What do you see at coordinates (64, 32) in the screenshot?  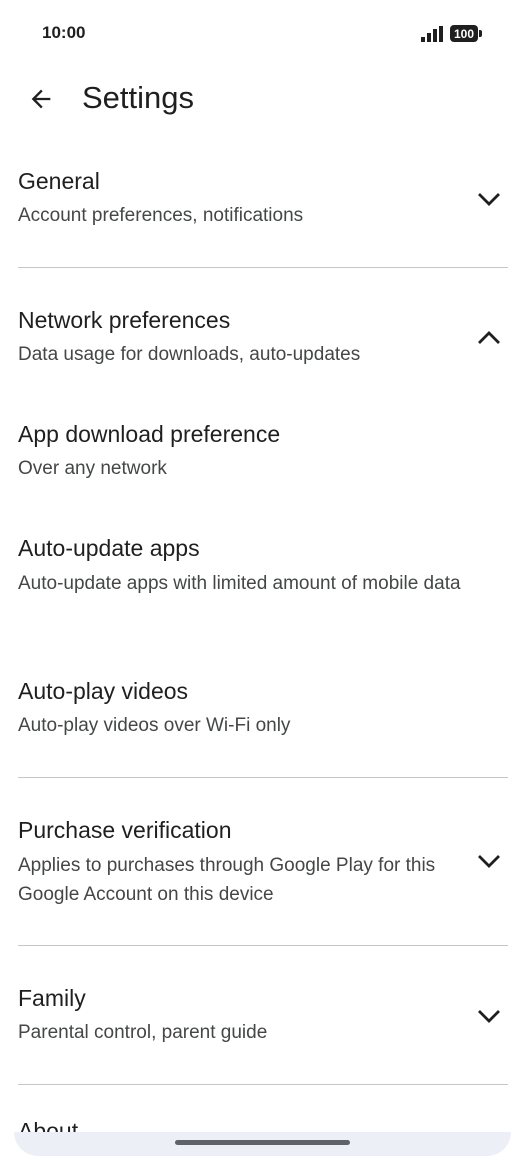 I see `status-time: 10:00` at bounding box center [64, 32].